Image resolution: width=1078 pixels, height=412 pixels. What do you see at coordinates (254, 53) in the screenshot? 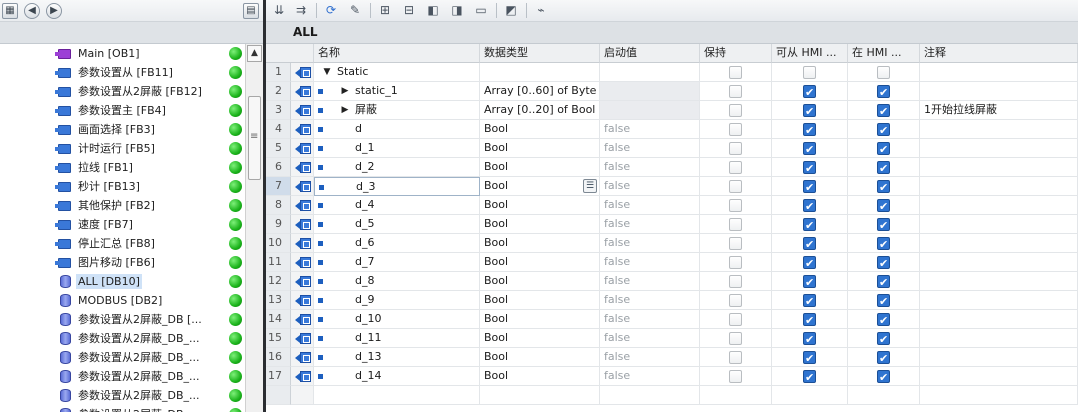
I see `scroll-up-button: ▲` at bounding box center [254, 53].